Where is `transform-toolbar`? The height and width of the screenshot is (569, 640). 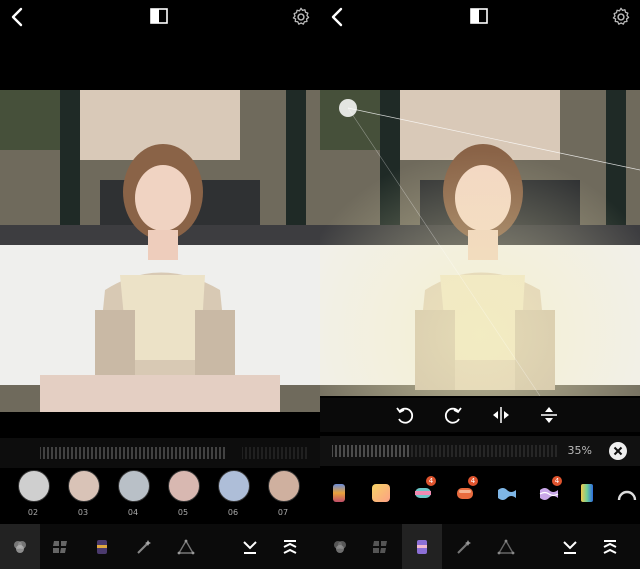 transform-toolbar is located at coordinates (480, 415).